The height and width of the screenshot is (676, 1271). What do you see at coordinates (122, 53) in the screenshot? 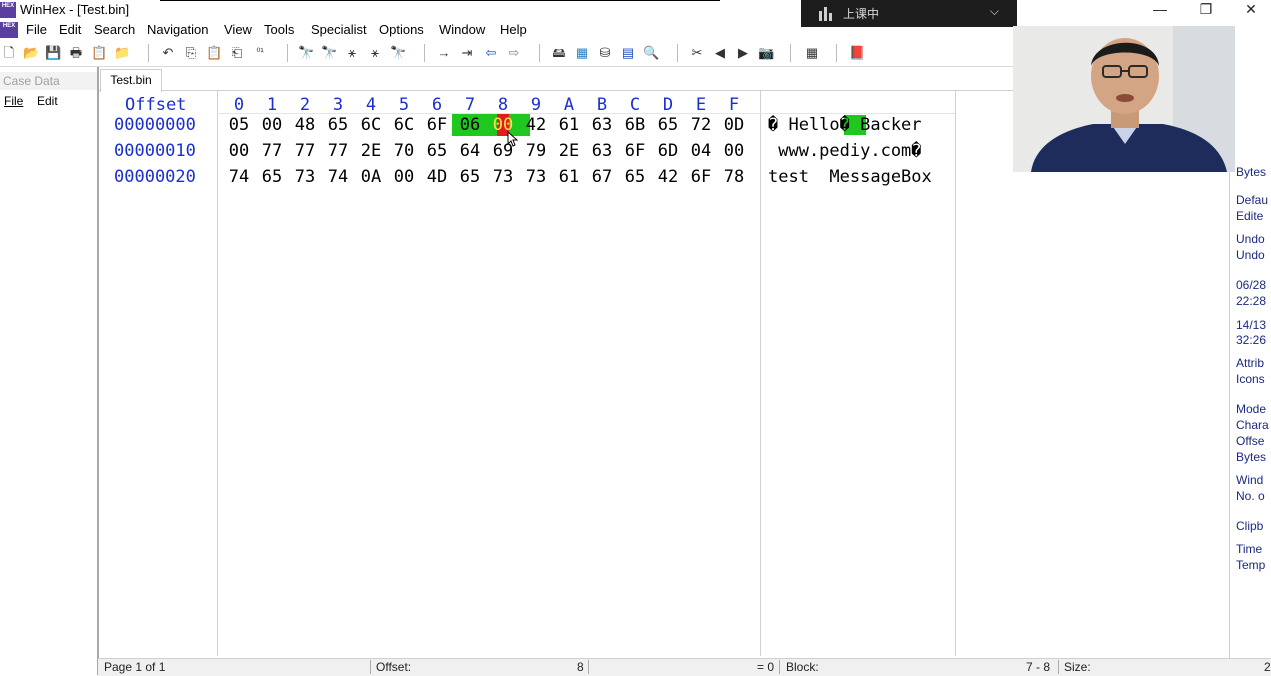
I see `open-folder-icon: 📁` at bounding box center [122, 53].